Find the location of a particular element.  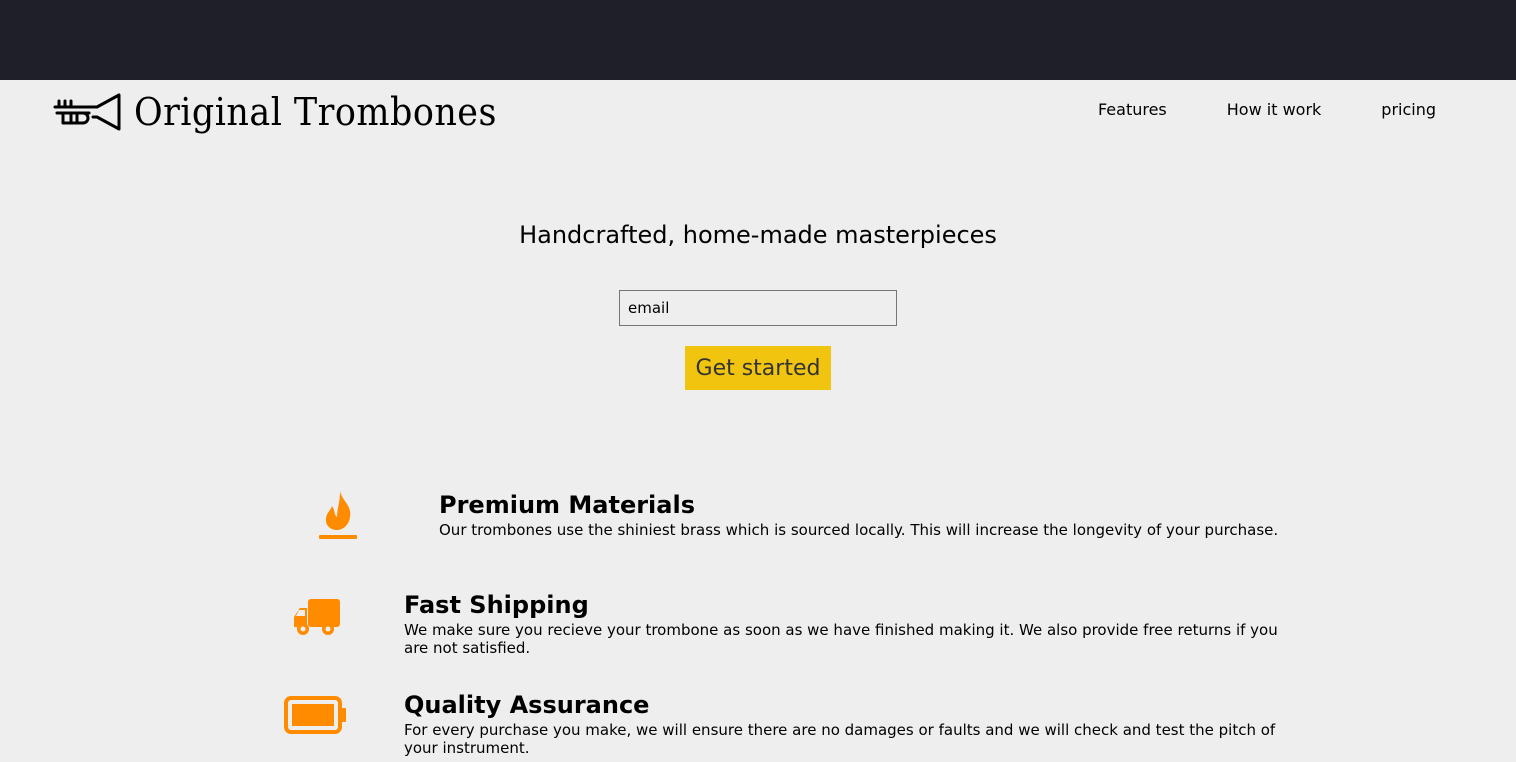

hero: Handcrafted, home-made masterpieces is located at coordinates (758, 235).